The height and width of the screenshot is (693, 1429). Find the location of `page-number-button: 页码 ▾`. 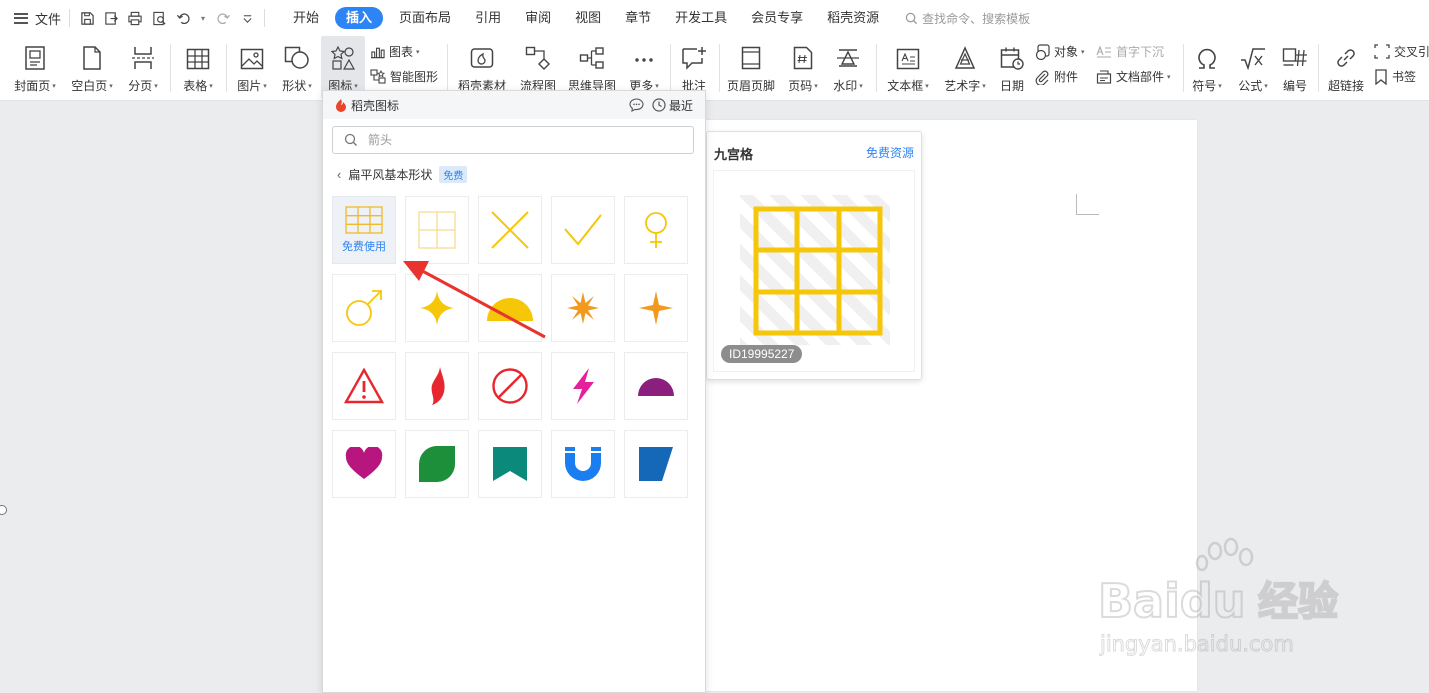

page-number-button: 页码 ▾ is located at coordinates (803, 67).